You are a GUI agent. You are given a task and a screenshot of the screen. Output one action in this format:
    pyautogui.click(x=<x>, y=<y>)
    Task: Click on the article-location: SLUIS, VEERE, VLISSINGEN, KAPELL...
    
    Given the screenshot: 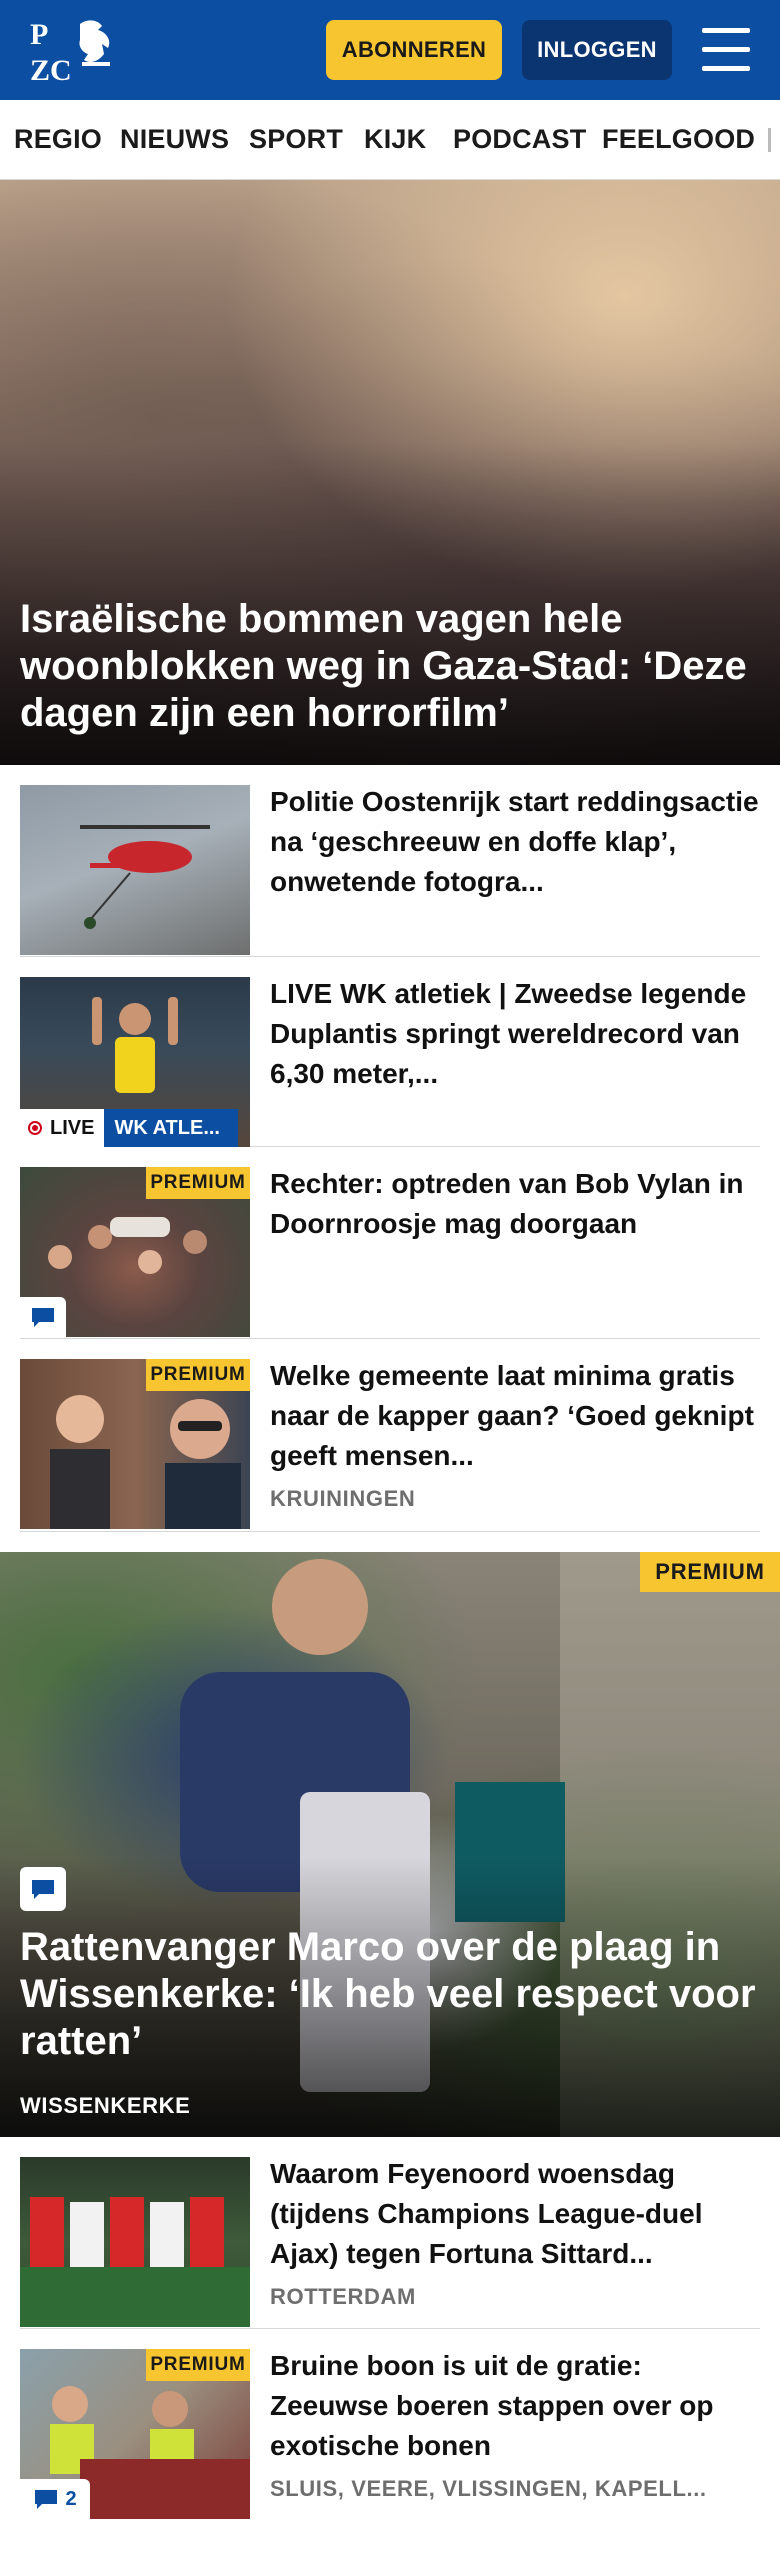 What is the action you would take?
    pyautogui.click(x=488, y=2488)
    